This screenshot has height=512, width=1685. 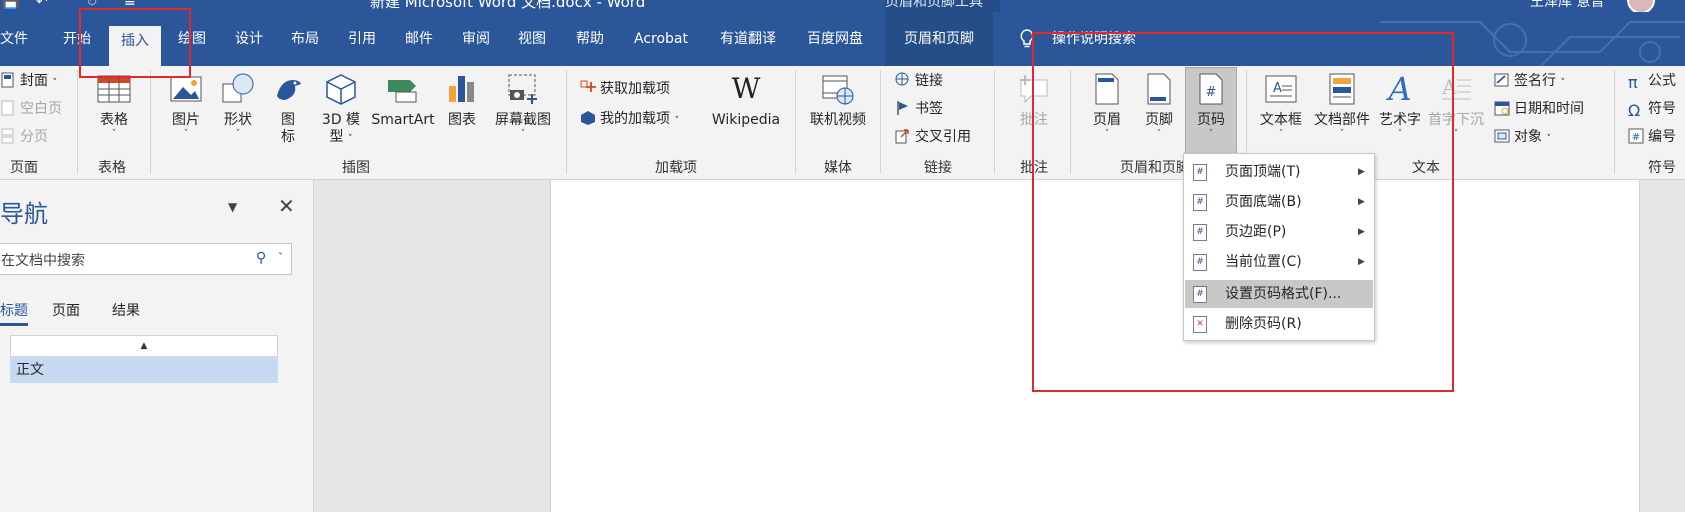 What do you see at coordinates (748, 39) in the screenshot?
I see `tab-youdao: 有道翻译` at bounding box center [748, 39].